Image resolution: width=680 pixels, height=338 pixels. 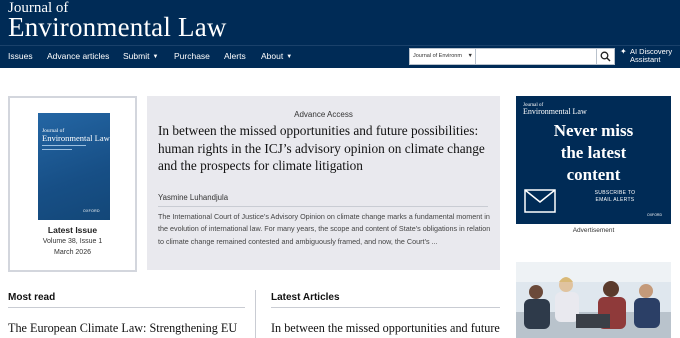 What do you see at coordinates (340, 22) in the screenshot?
I see `header-banner: Journal of Environmental Law` at bounding box center [340, 22].